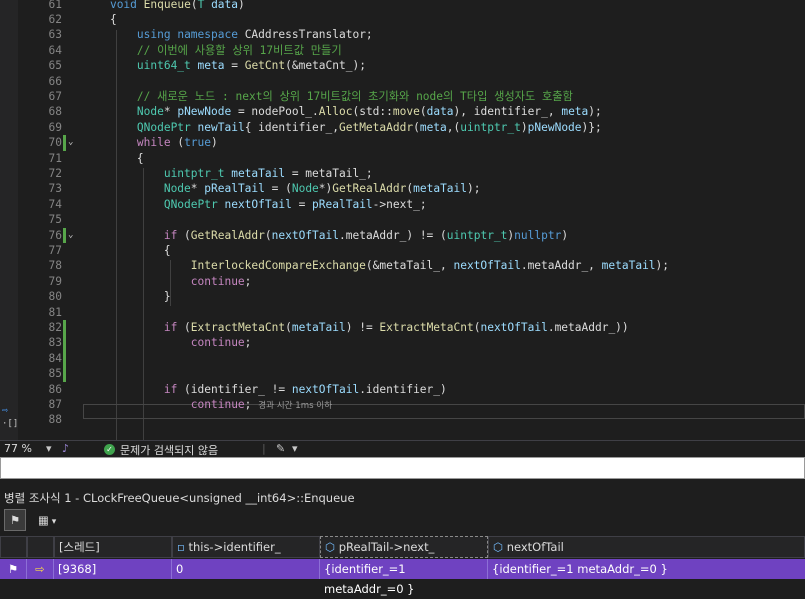  Describe the element at coordinates (402, 343) in the screenshot. I see `code-line: 83 continue;` at that location.